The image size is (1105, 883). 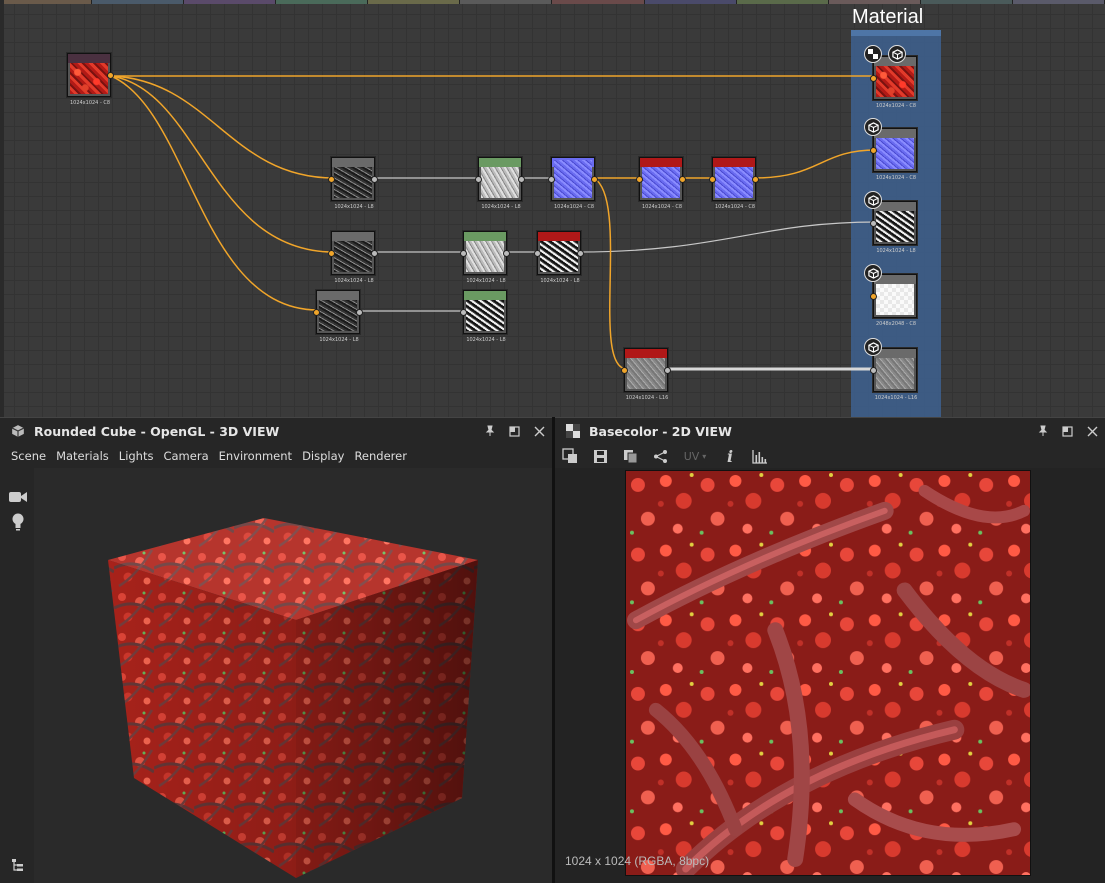 I want to click on share-icon, so click(x=660, y=456).